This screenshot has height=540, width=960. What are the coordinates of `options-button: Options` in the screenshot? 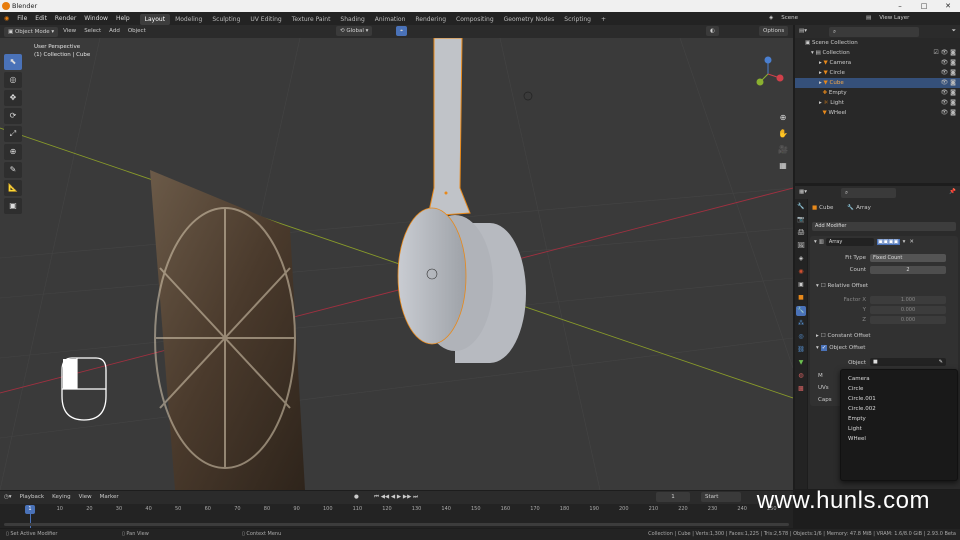 It's located at (774, 31).